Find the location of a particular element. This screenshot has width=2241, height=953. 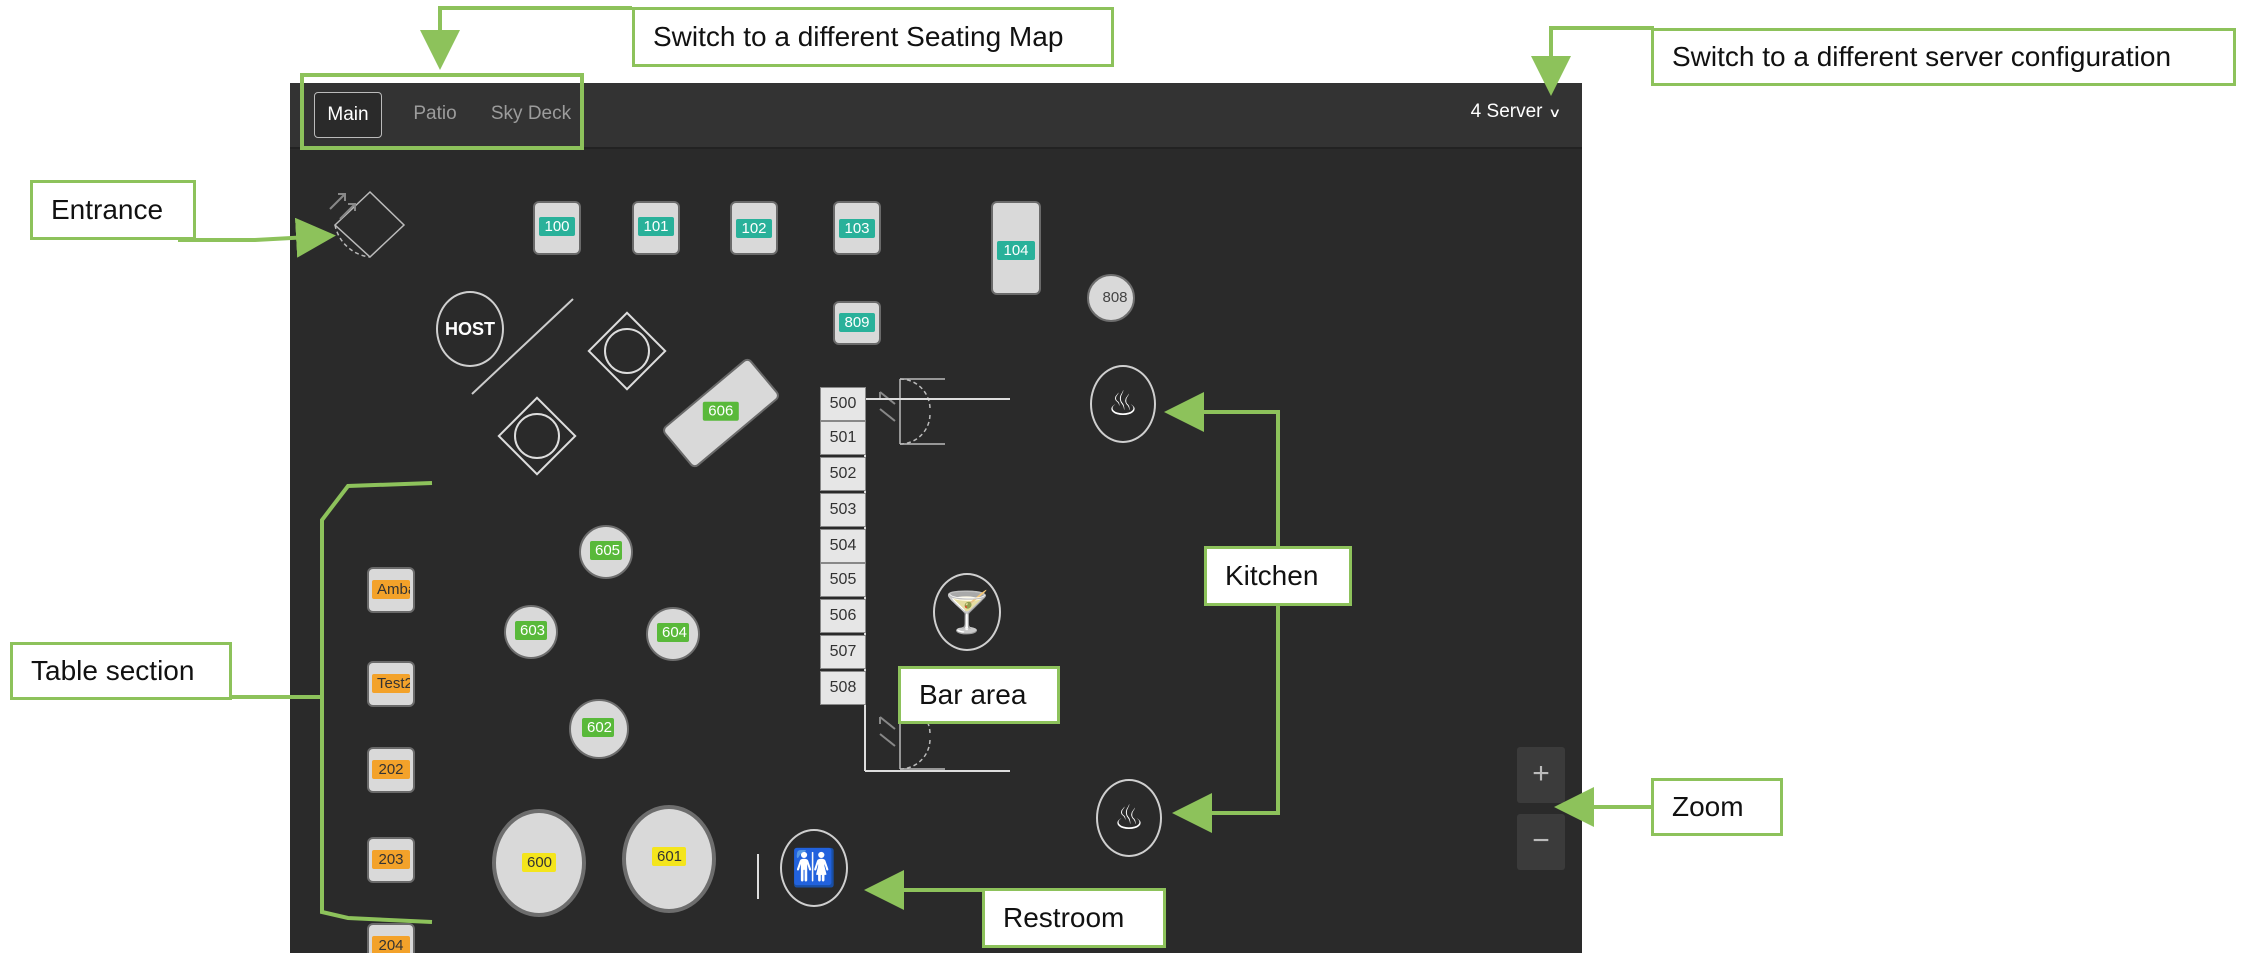

callout-entrance: Entrance is located at coordinates (113, 210).